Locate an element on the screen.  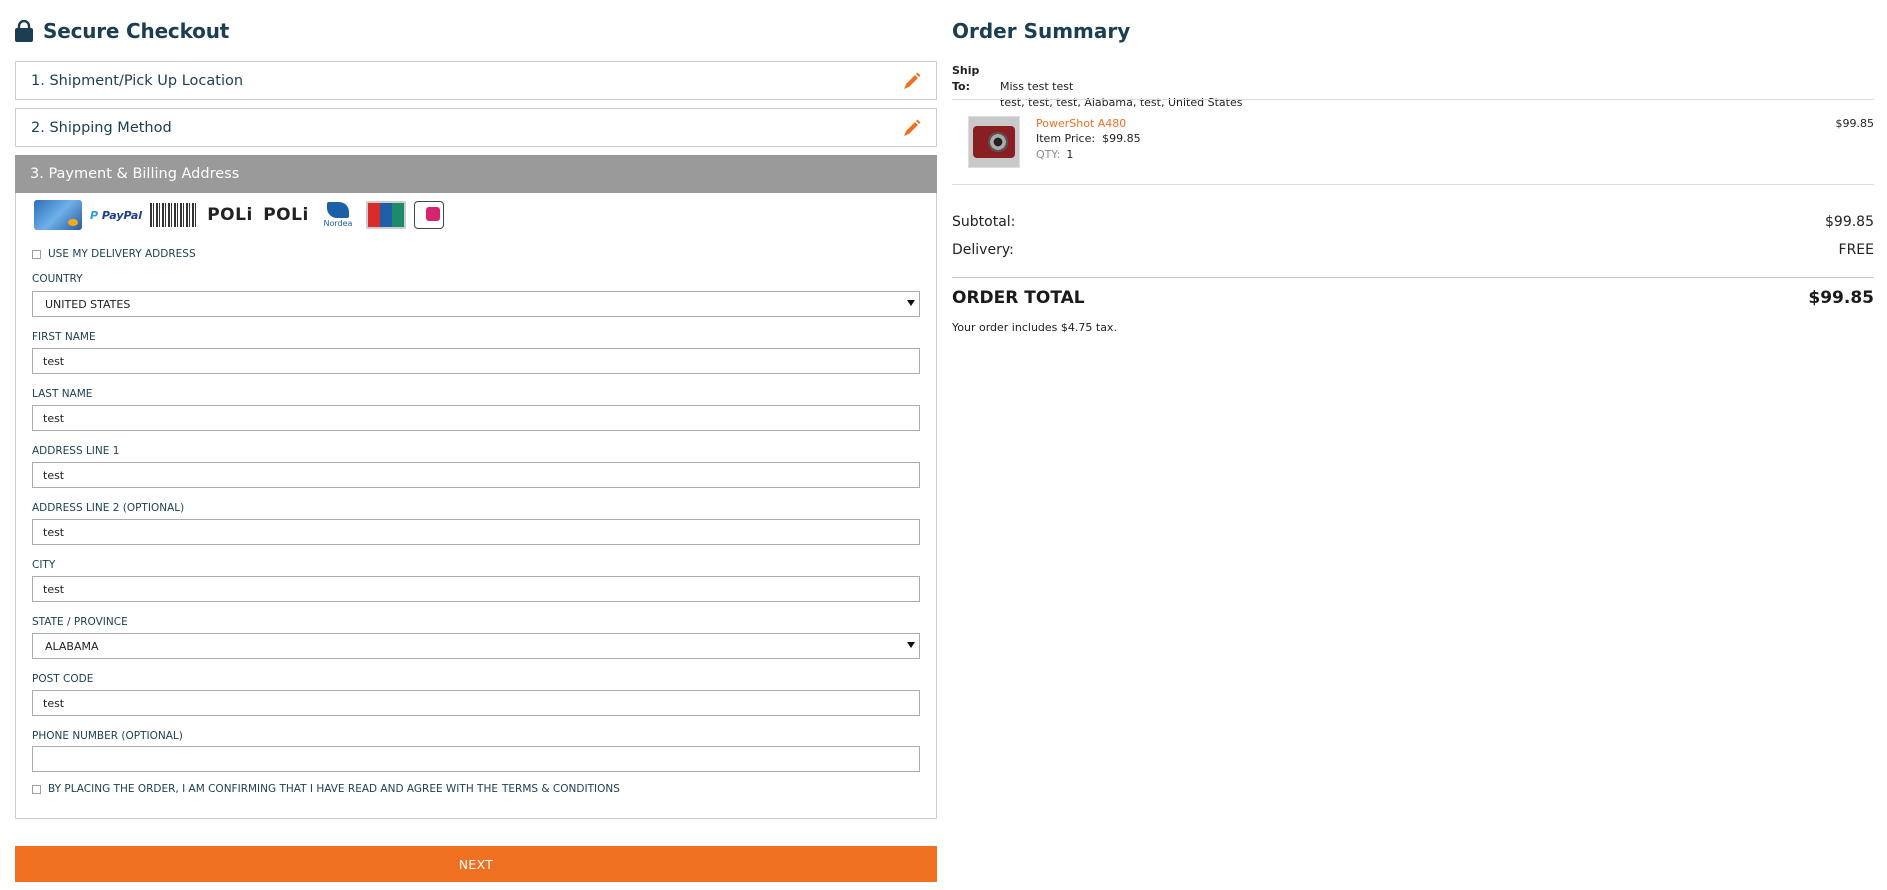
delivery-label: Delivery: is located at coordinates (983, 250).